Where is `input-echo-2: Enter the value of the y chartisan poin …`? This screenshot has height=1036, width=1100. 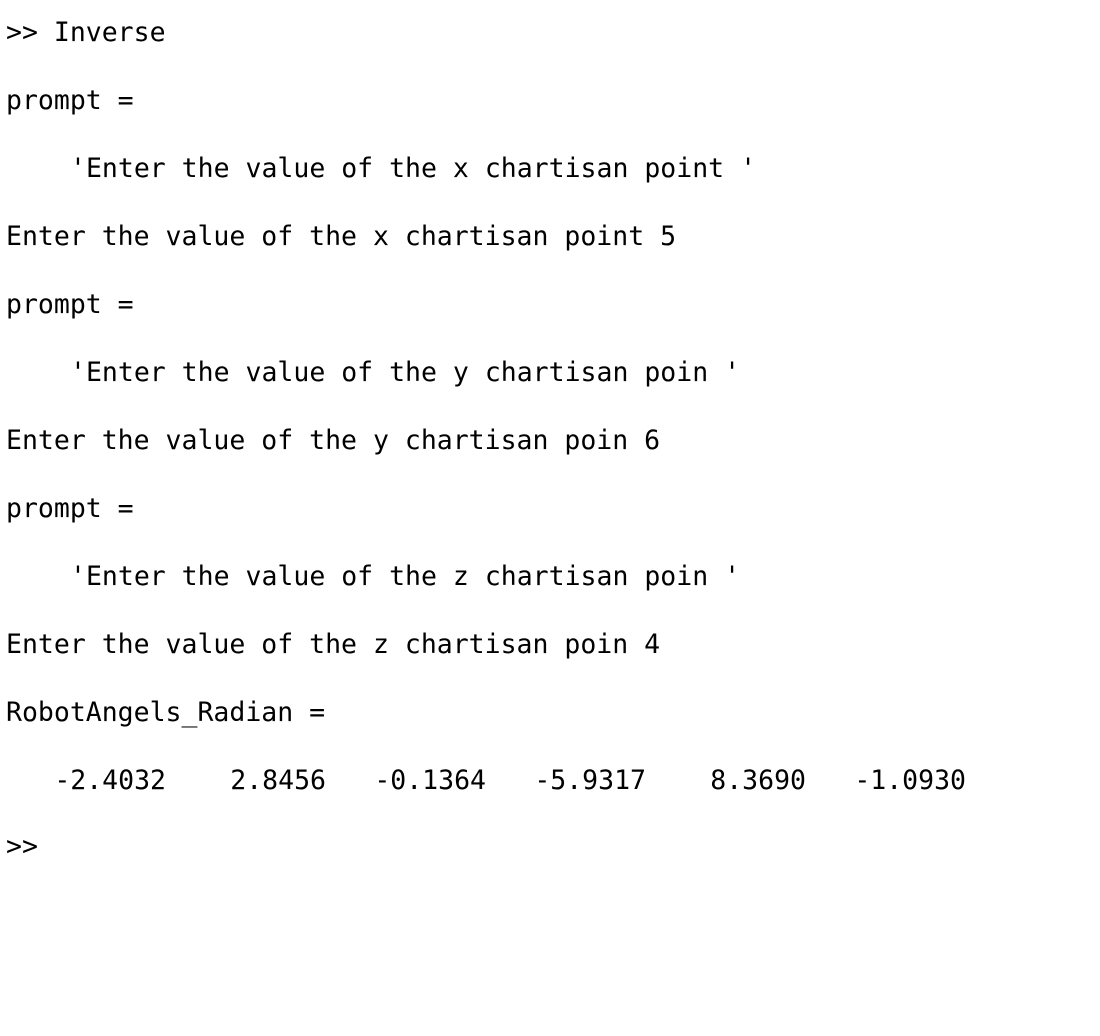
input-echo-2: Enter the value of the y chartisan poin … is located at coordinates (333, 440).